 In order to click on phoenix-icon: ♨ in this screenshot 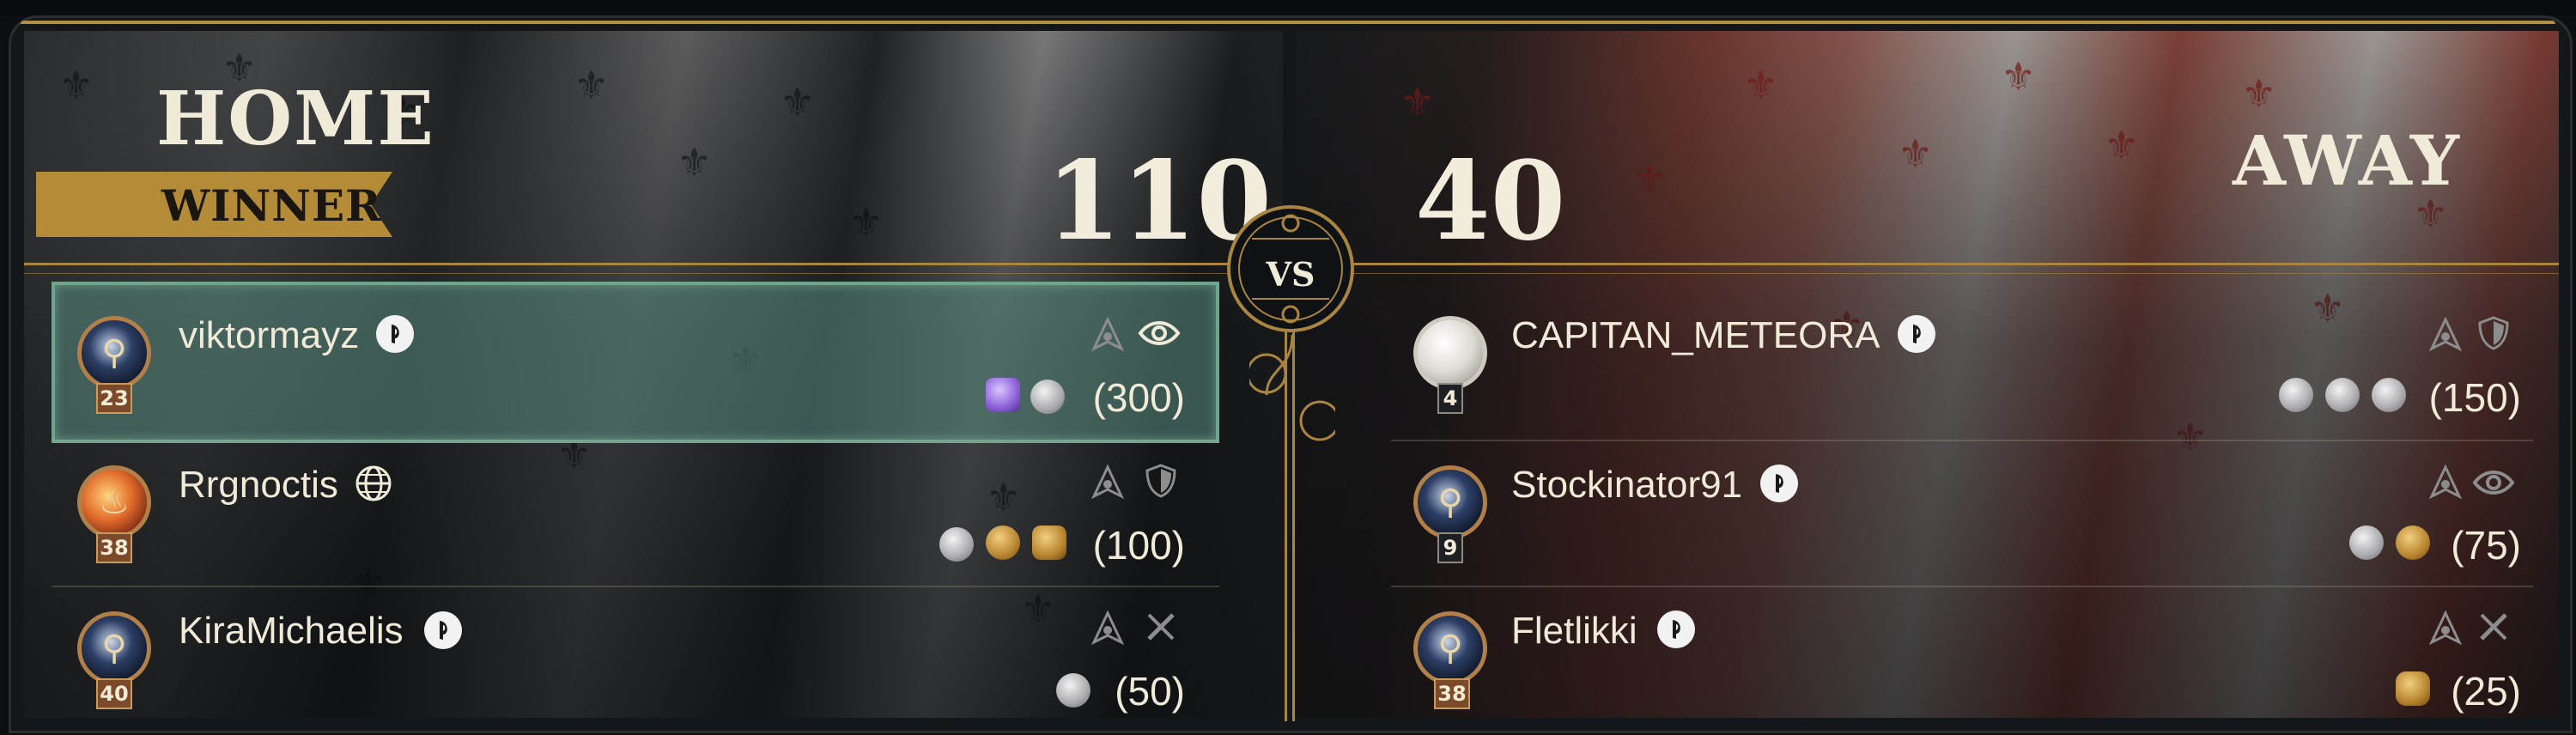, I will do `click(114, 503)`.